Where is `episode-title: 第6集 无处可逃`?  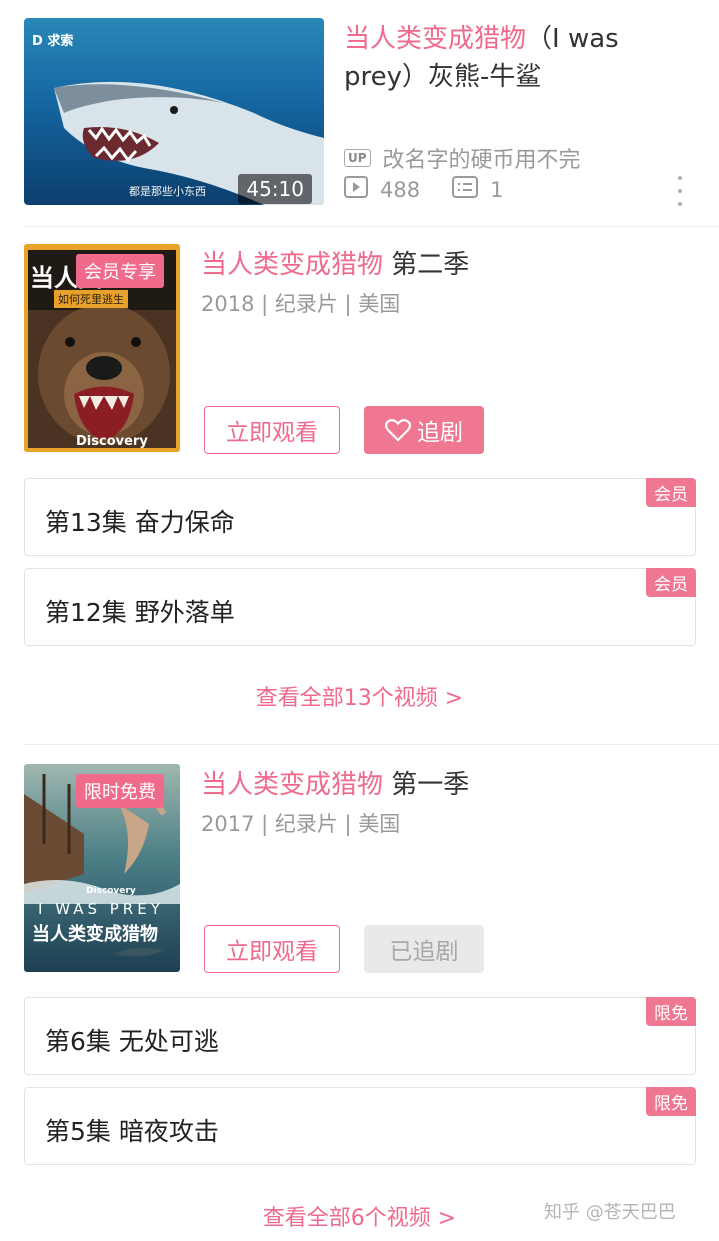 episode-title: 第6集 无处可逃 is located at coordinates (132, 1041).